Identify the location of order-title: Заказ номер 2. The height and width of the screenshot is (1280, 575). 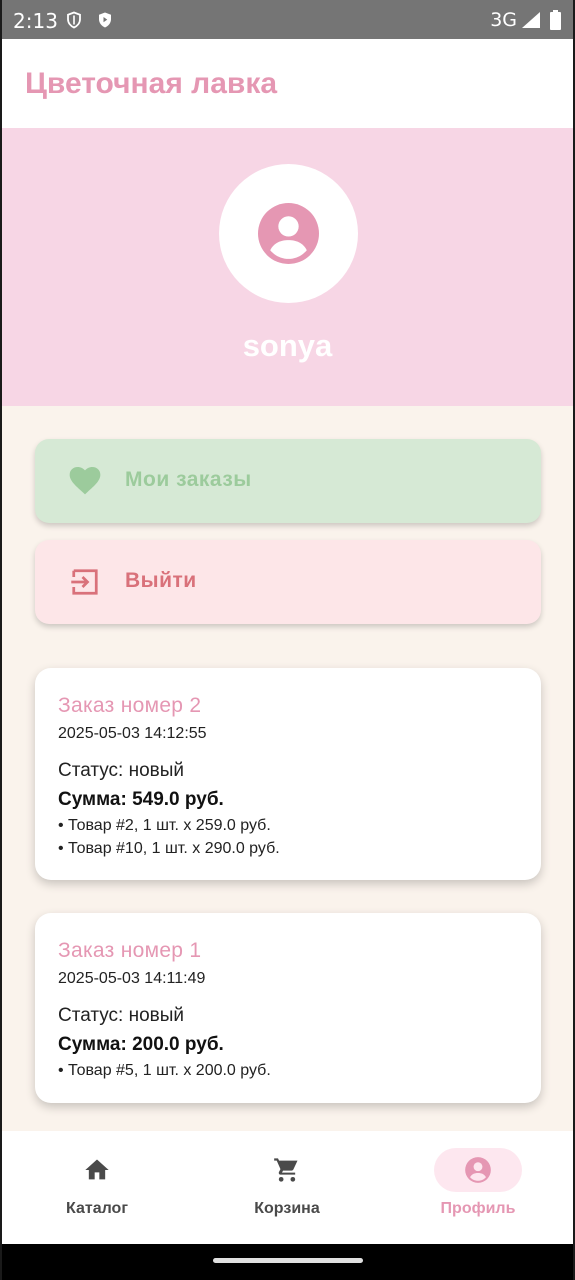
(130, 705).